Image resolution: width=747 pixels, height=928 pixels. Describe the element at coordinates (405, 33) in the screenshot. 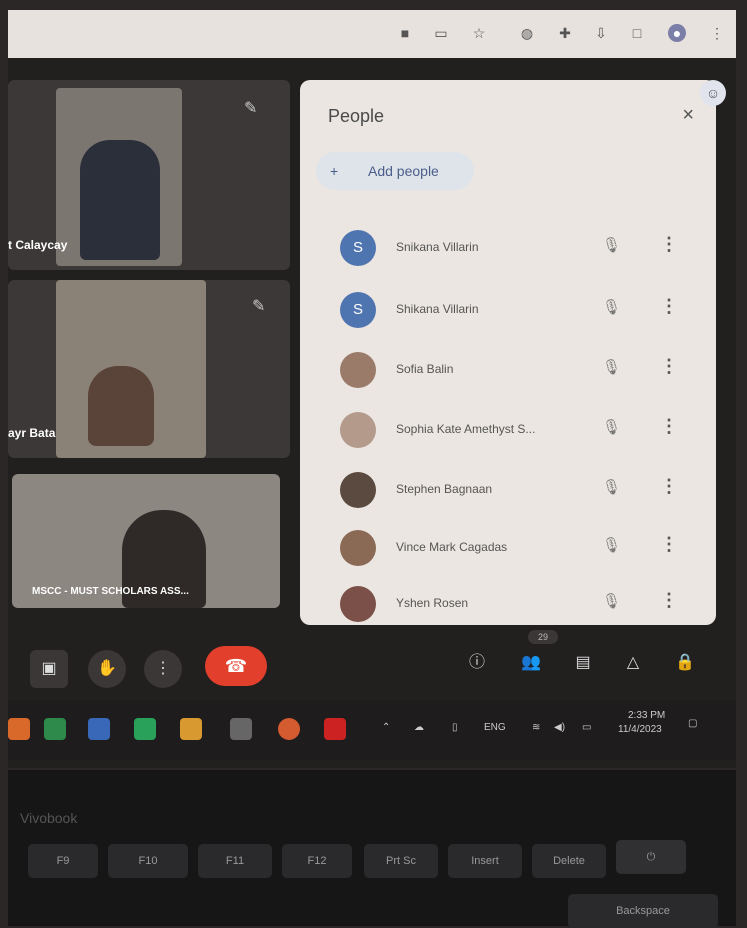

I see `camera-icon: ■` at that location.